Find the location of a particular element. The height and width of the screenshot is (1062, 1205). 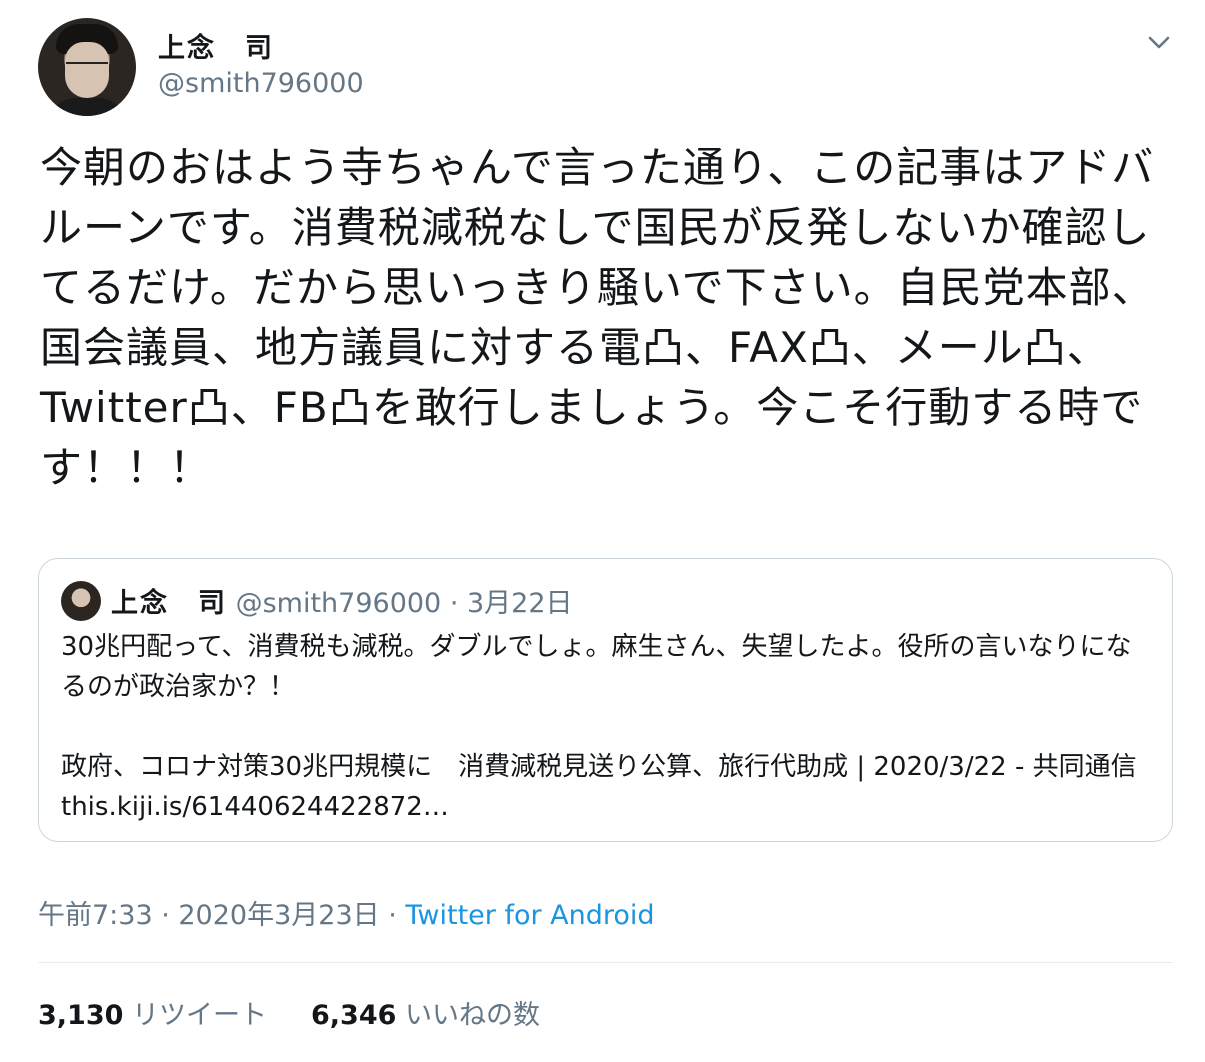

author-display-name: 上念 司 is located at coordinates (216, 45).